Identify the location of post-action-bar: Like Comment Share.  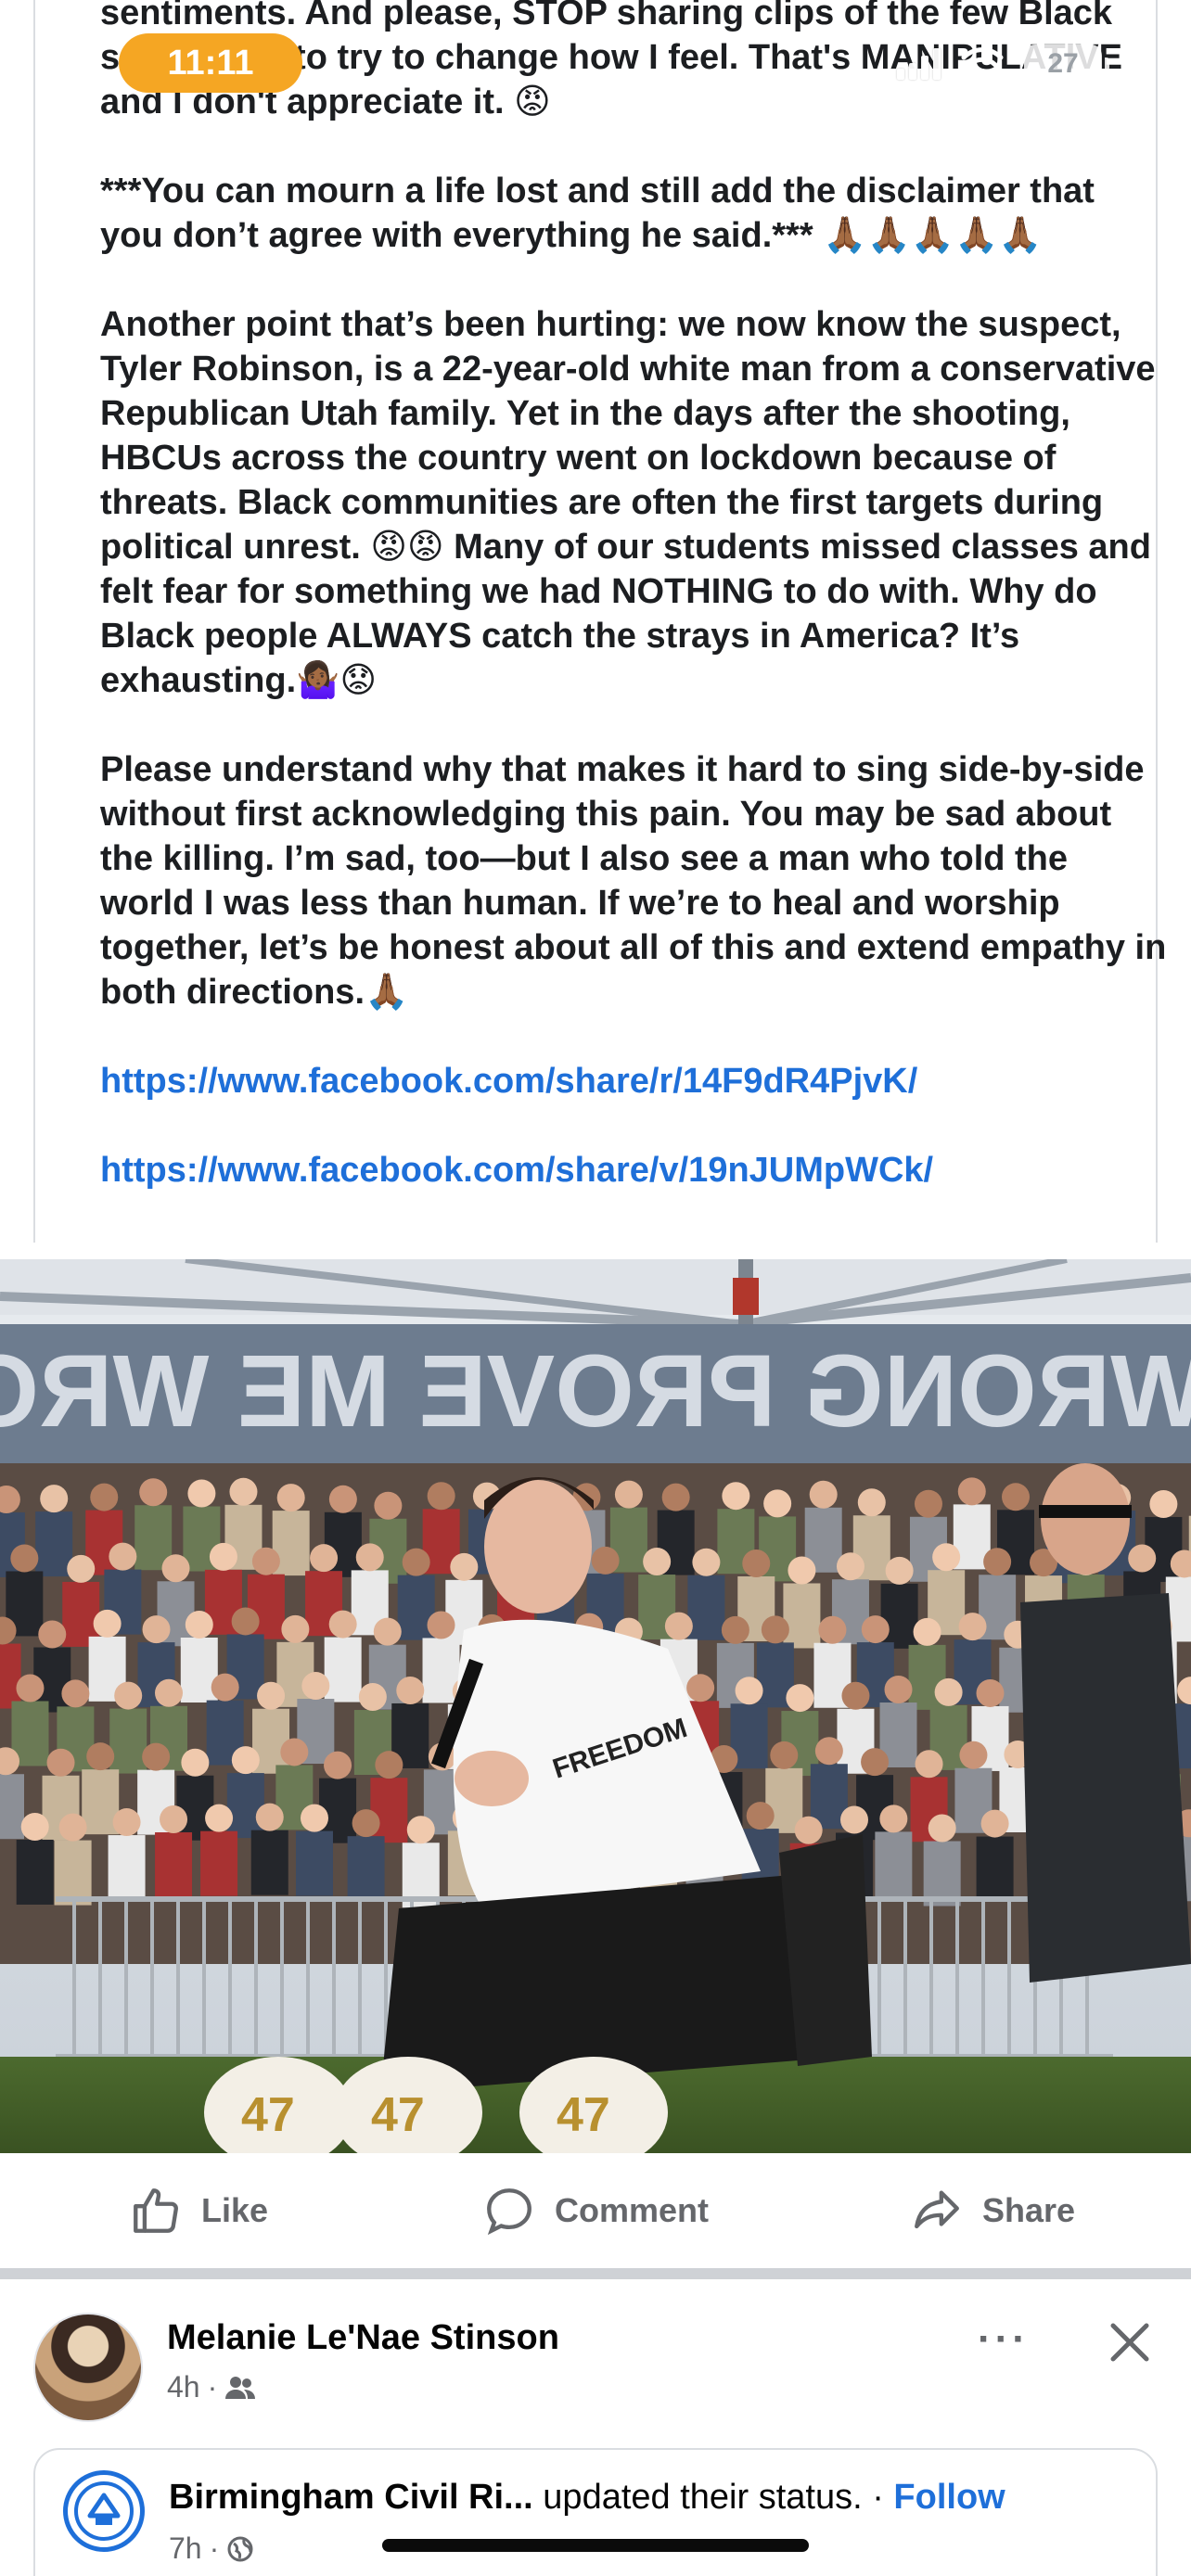
(595, 2210).